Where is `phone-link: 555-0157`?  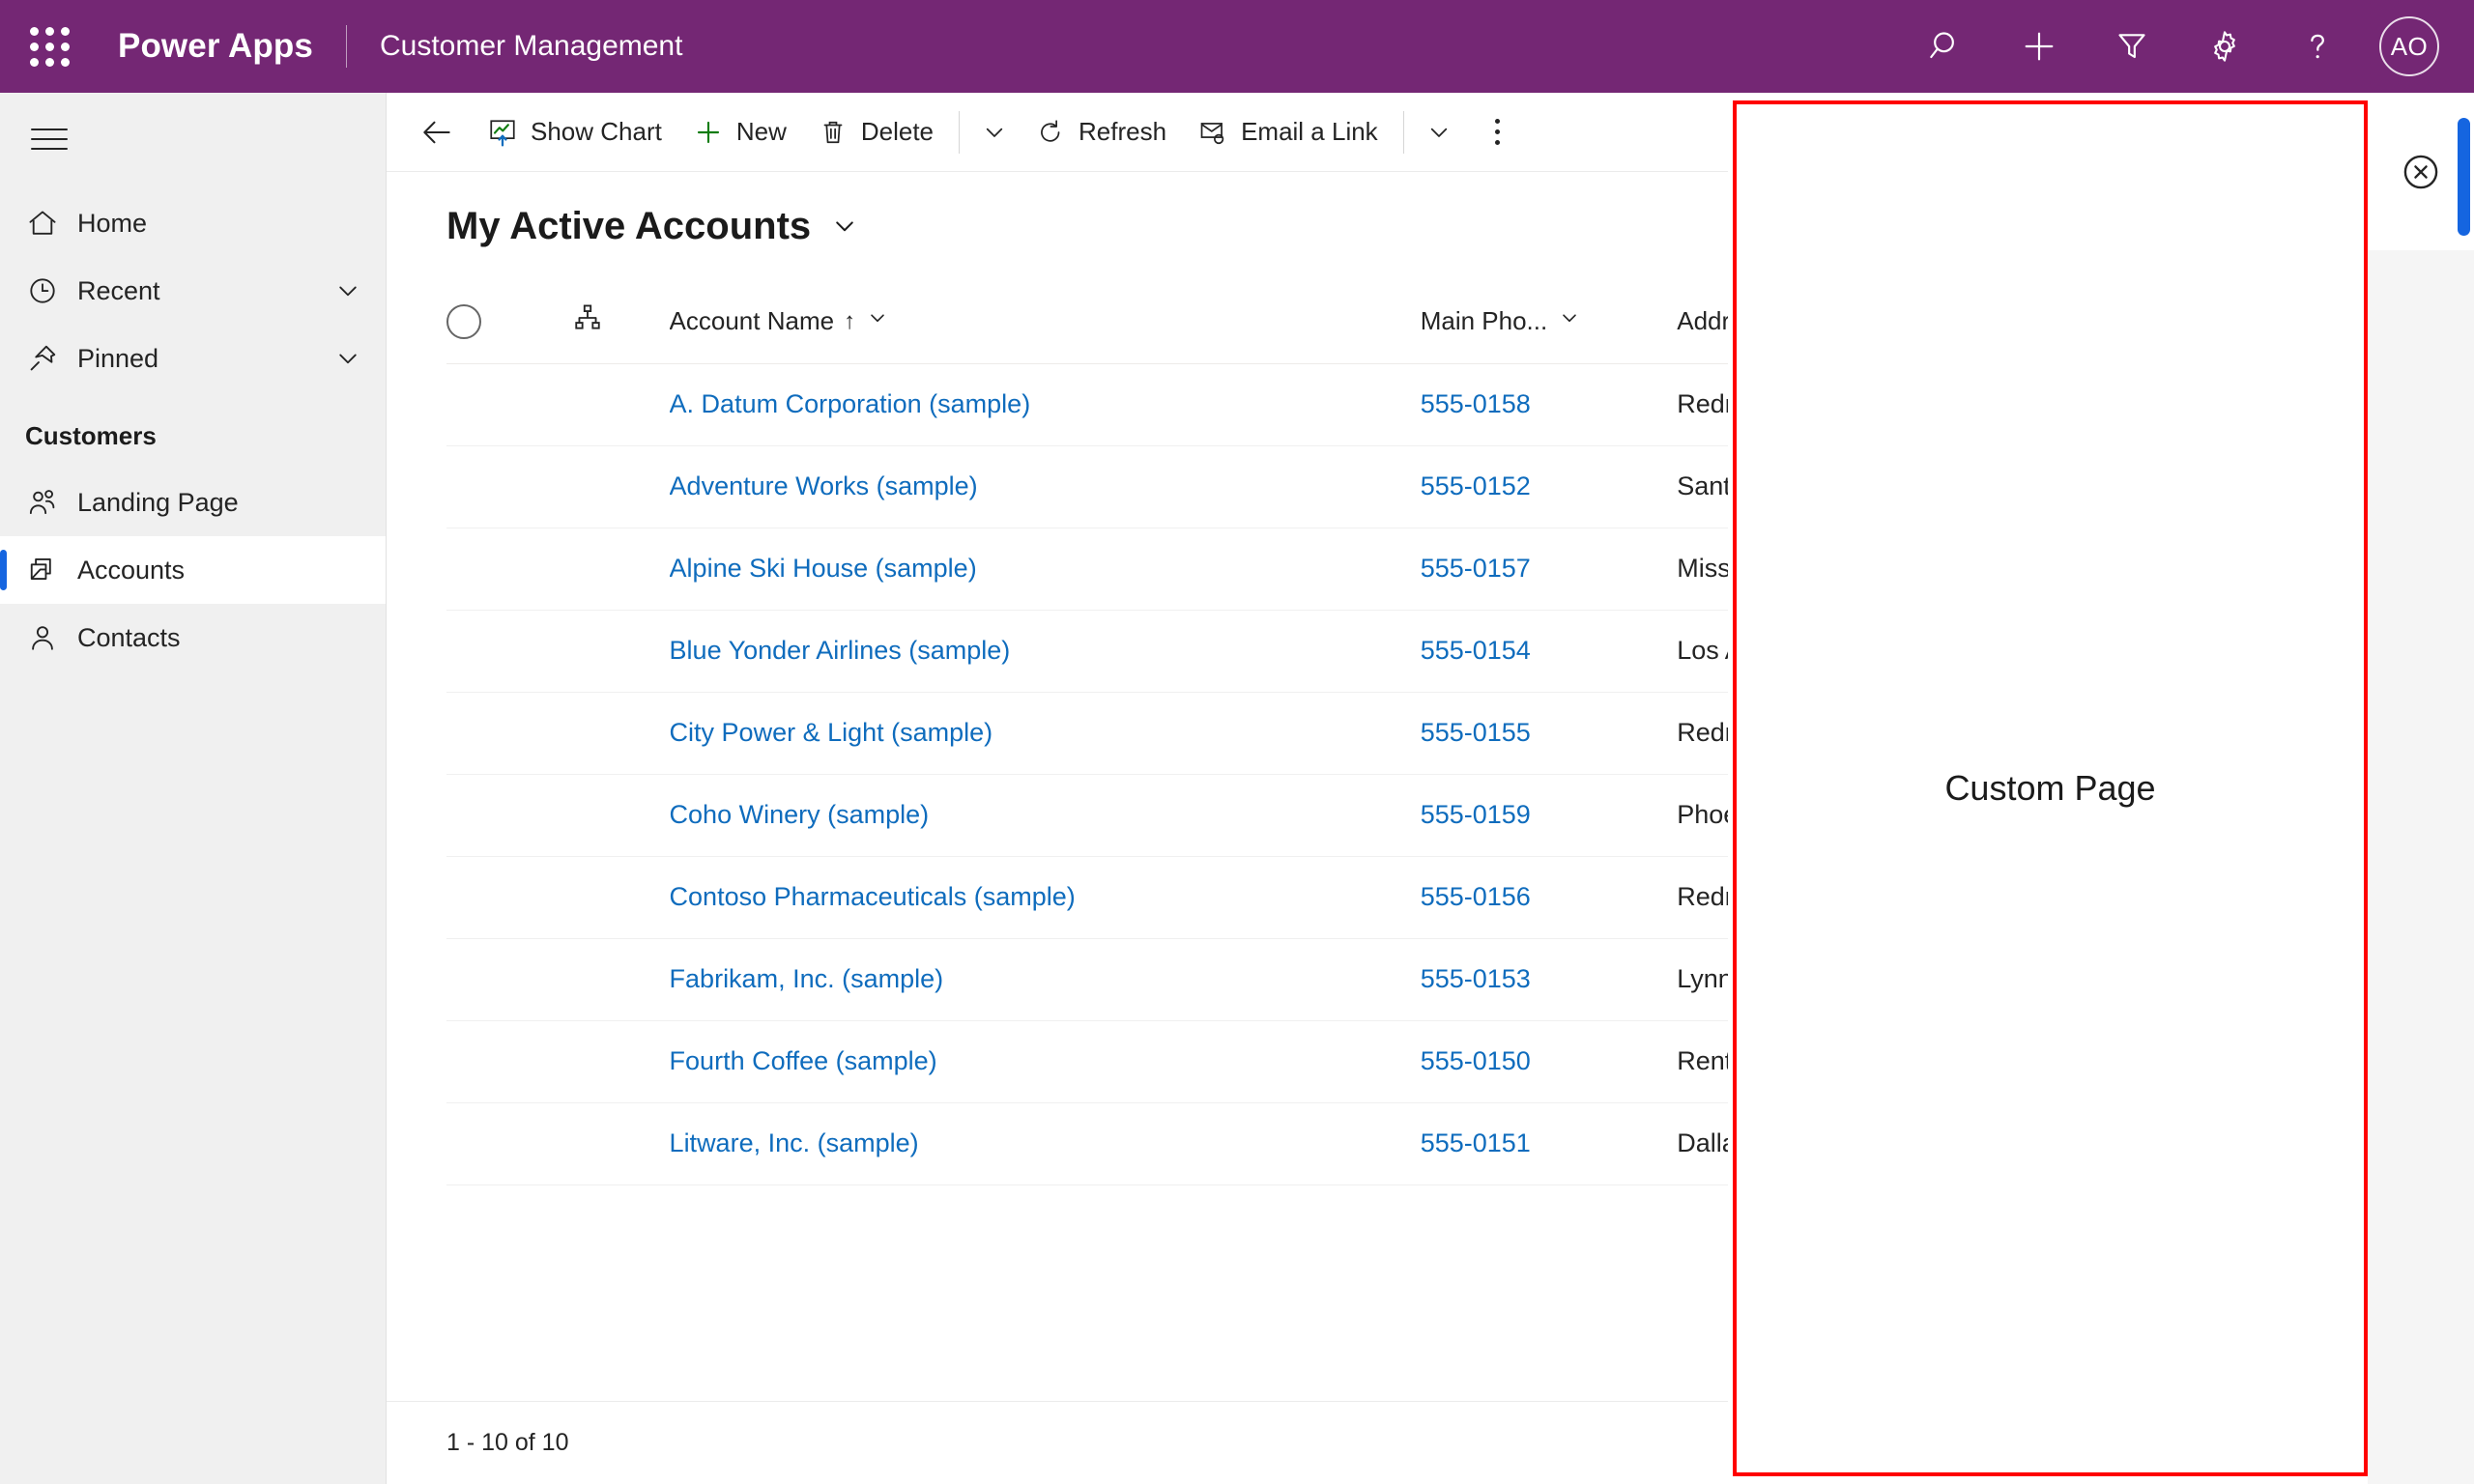 phone-link: 555-0157 is located at coordinates (1476, 569).